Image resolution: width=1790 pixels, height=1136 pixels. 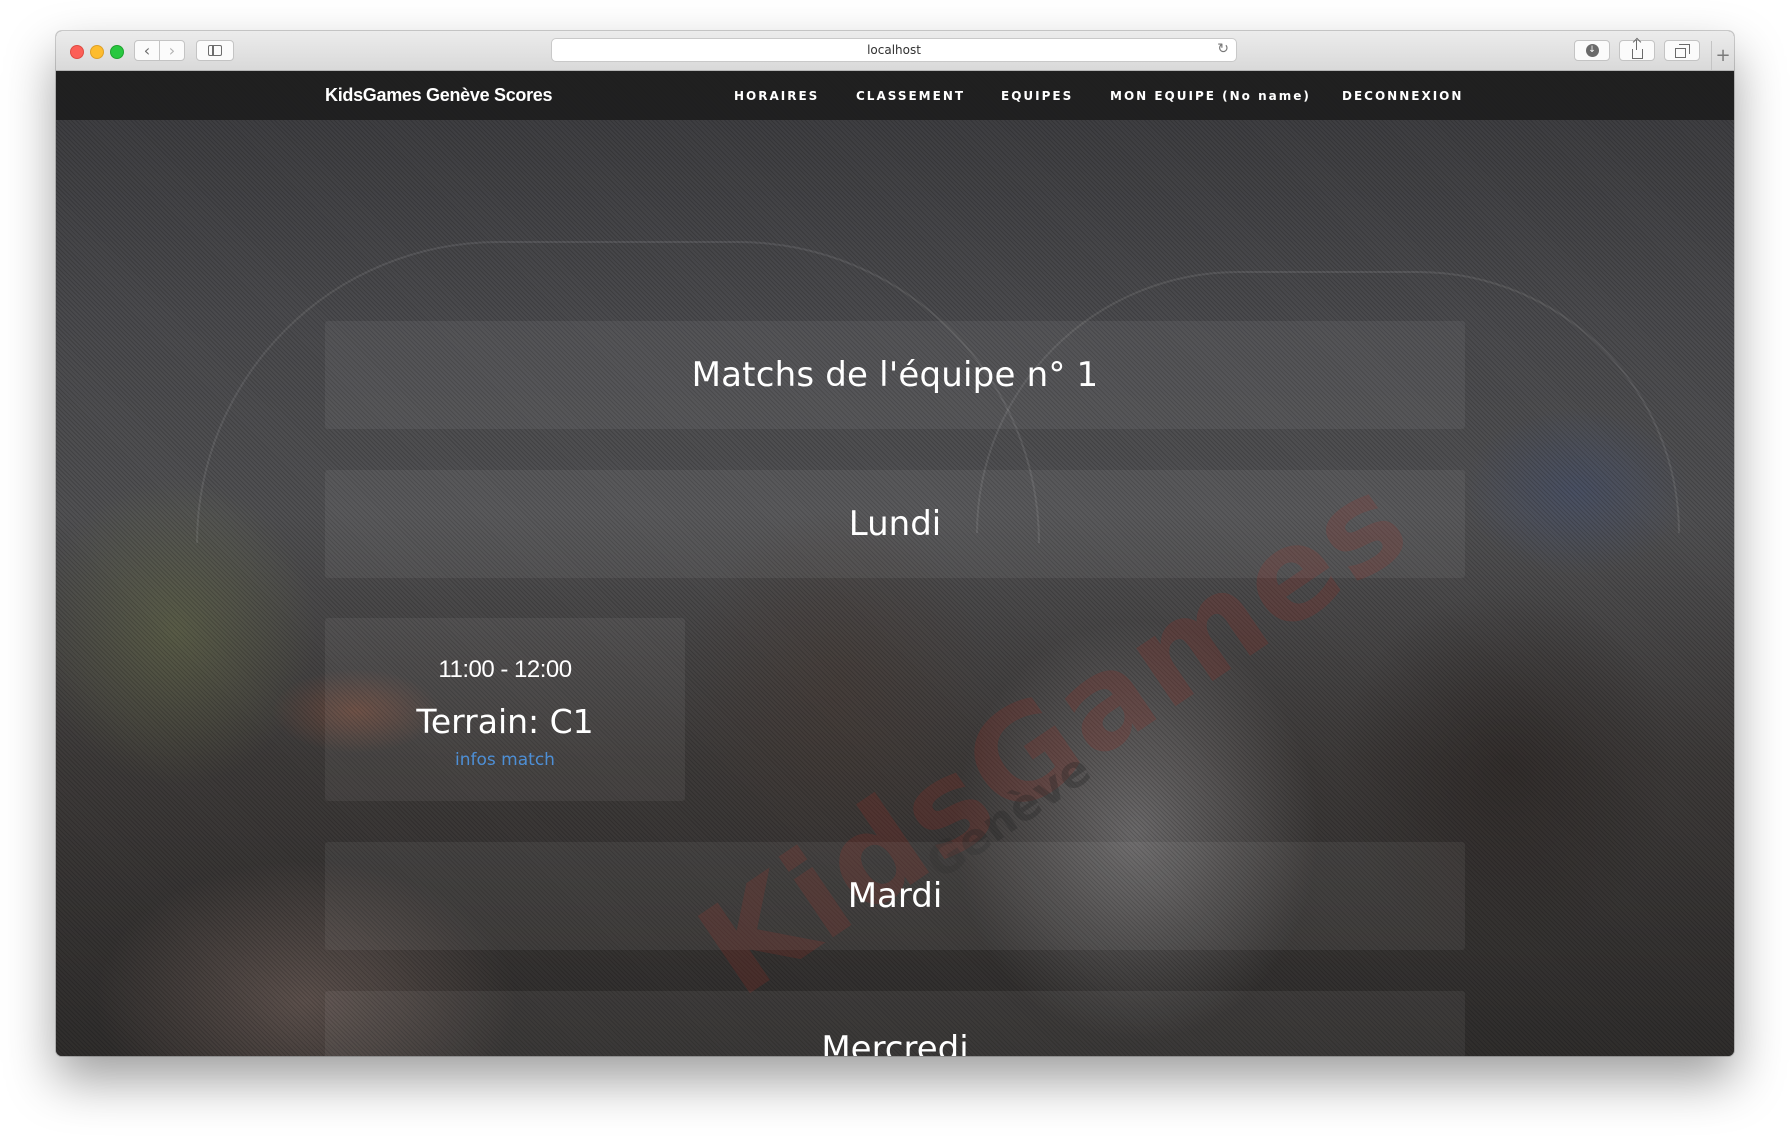 What do you see at coordinates (910, 95) in the screenshot?
I see `nav-item-classement: CLASSEMENT` at bounding box center [910, 95].